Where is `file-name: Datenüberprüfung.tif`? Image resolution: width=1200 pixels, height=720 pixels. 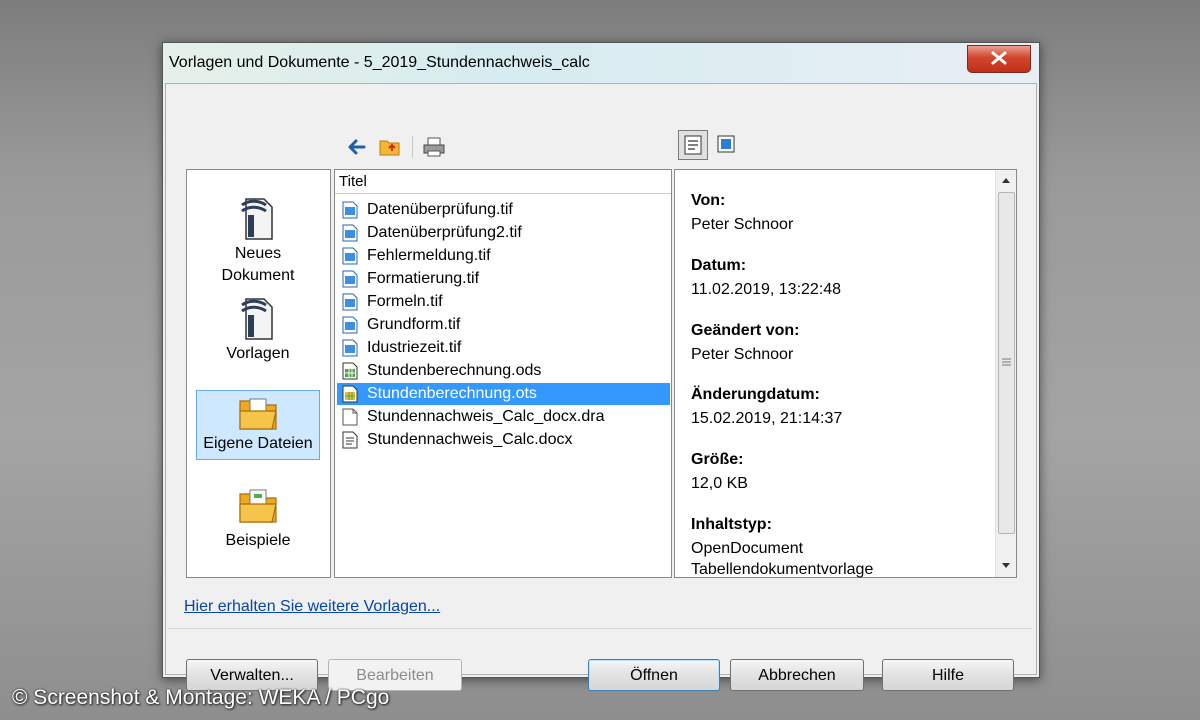
file-name: Datenüberprüfung.tif is located at coordinates (440, 209).